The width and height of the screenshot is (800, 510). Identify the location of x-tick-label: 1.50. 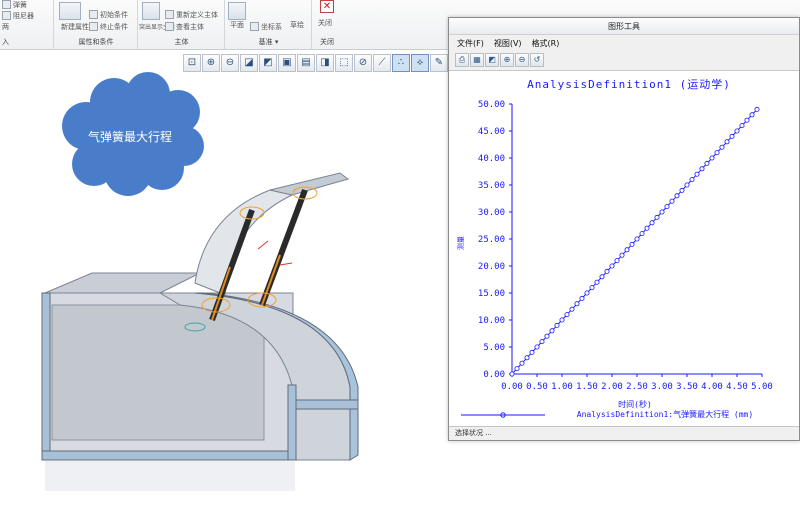
(587, 387).